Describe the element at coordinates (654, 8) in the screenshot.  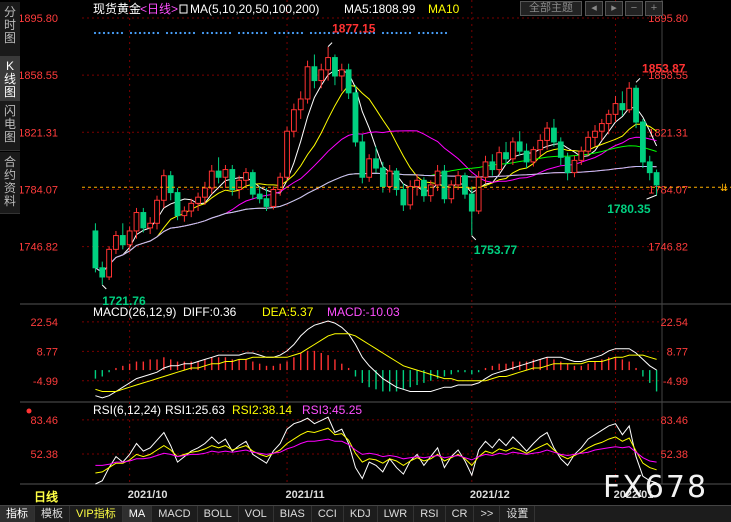
I see `zoom-in-icon: +` at that location.